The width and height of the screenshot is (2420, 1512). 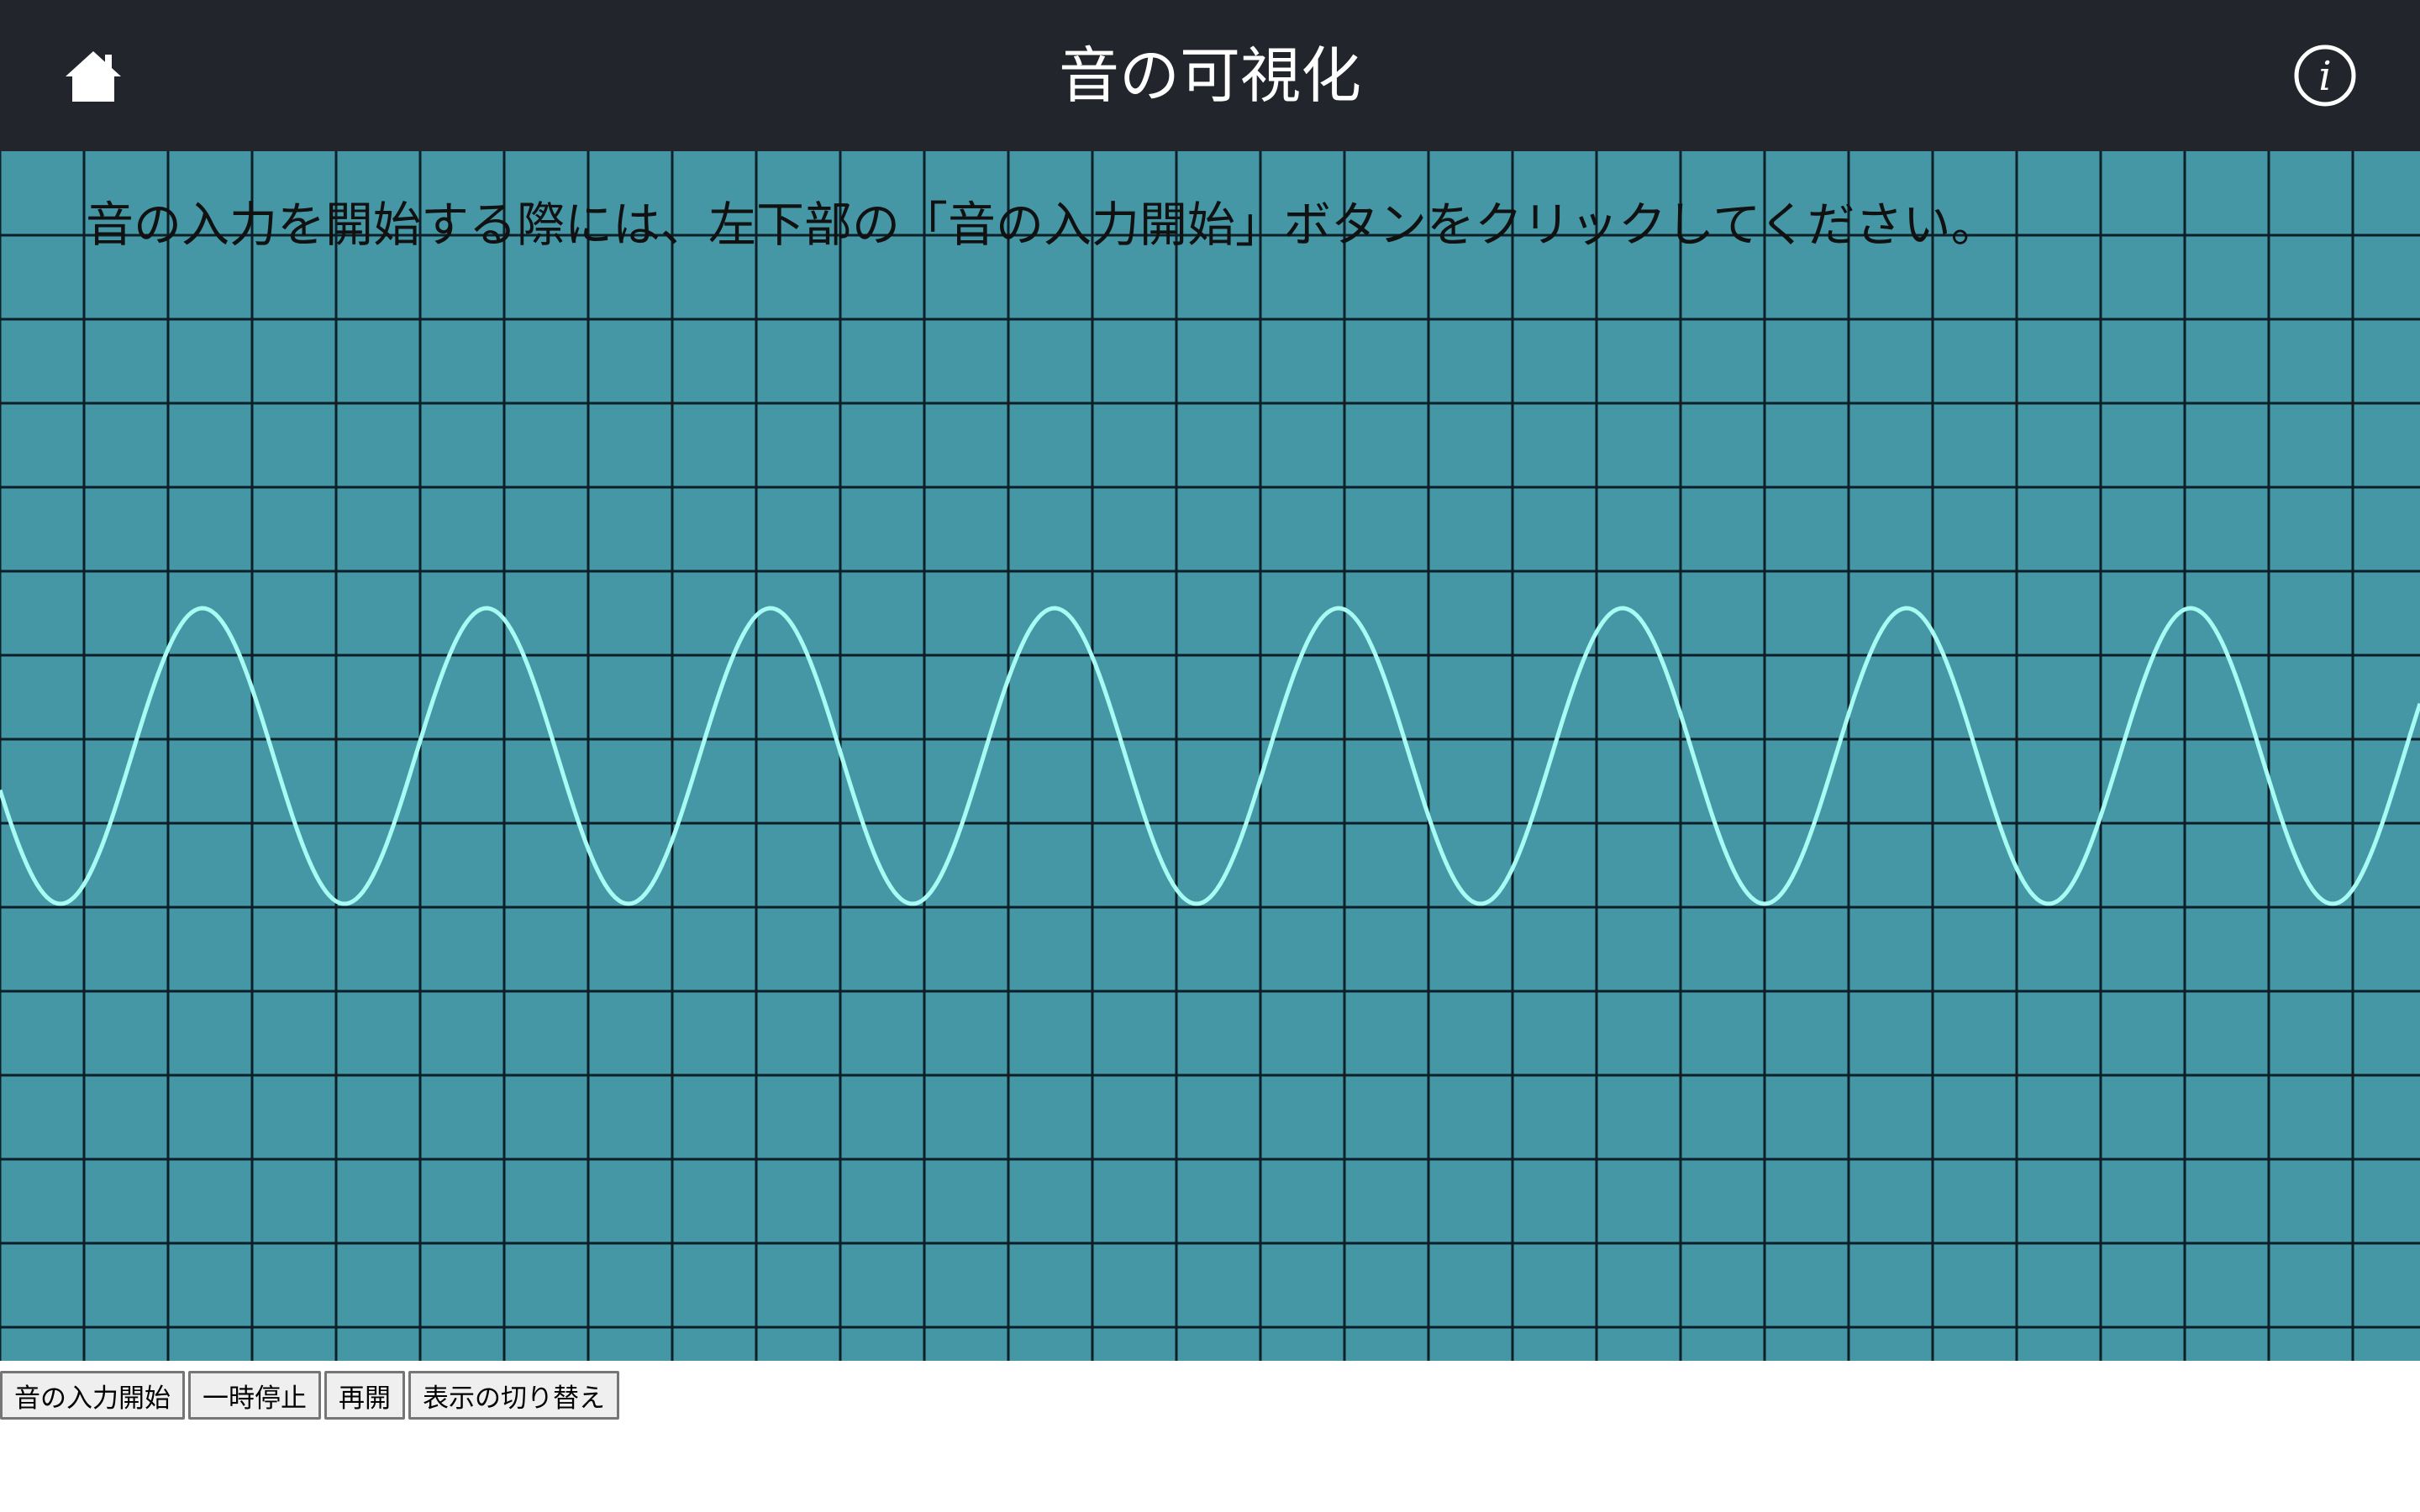 I want to click on instruction-text: 音の入力を開始する際には、左下部の「音の入力開始」ボタンをクリックしてください。, so click(x=1043, y=225).